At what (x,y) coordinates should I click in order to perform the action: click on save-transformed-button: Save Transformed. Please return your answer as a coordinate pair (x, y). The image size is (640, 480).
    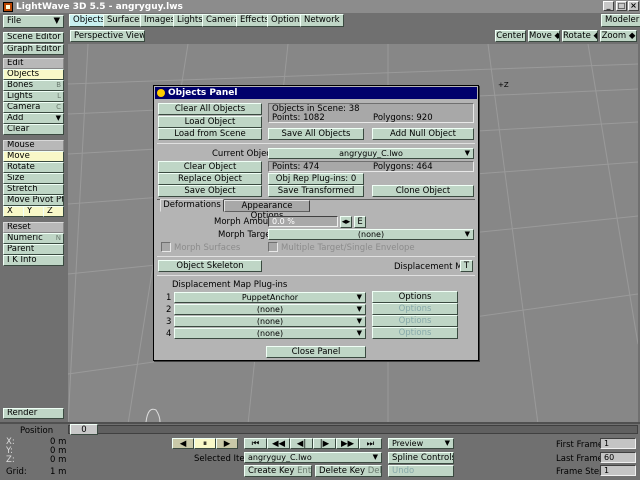
    Looking at the image, I should click on (316, 191).